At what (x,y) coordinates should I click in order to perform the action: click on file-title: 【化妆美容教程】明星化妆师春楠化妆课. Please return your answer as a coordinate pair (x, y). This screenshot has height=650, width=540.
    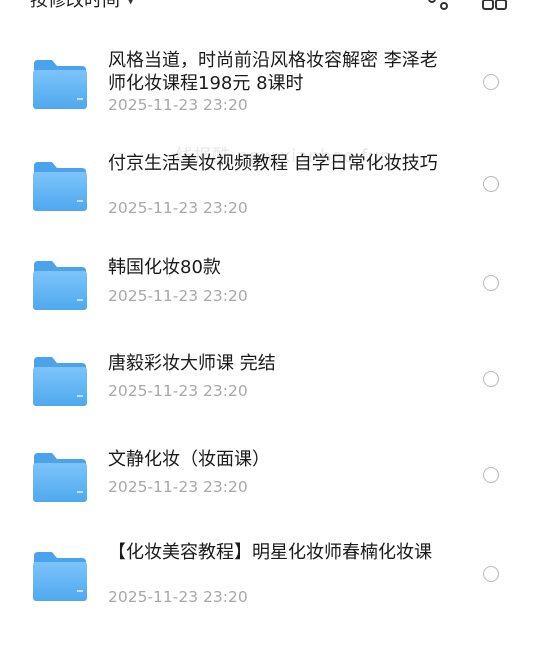
    Looking at the image, I should click on (270, 552).